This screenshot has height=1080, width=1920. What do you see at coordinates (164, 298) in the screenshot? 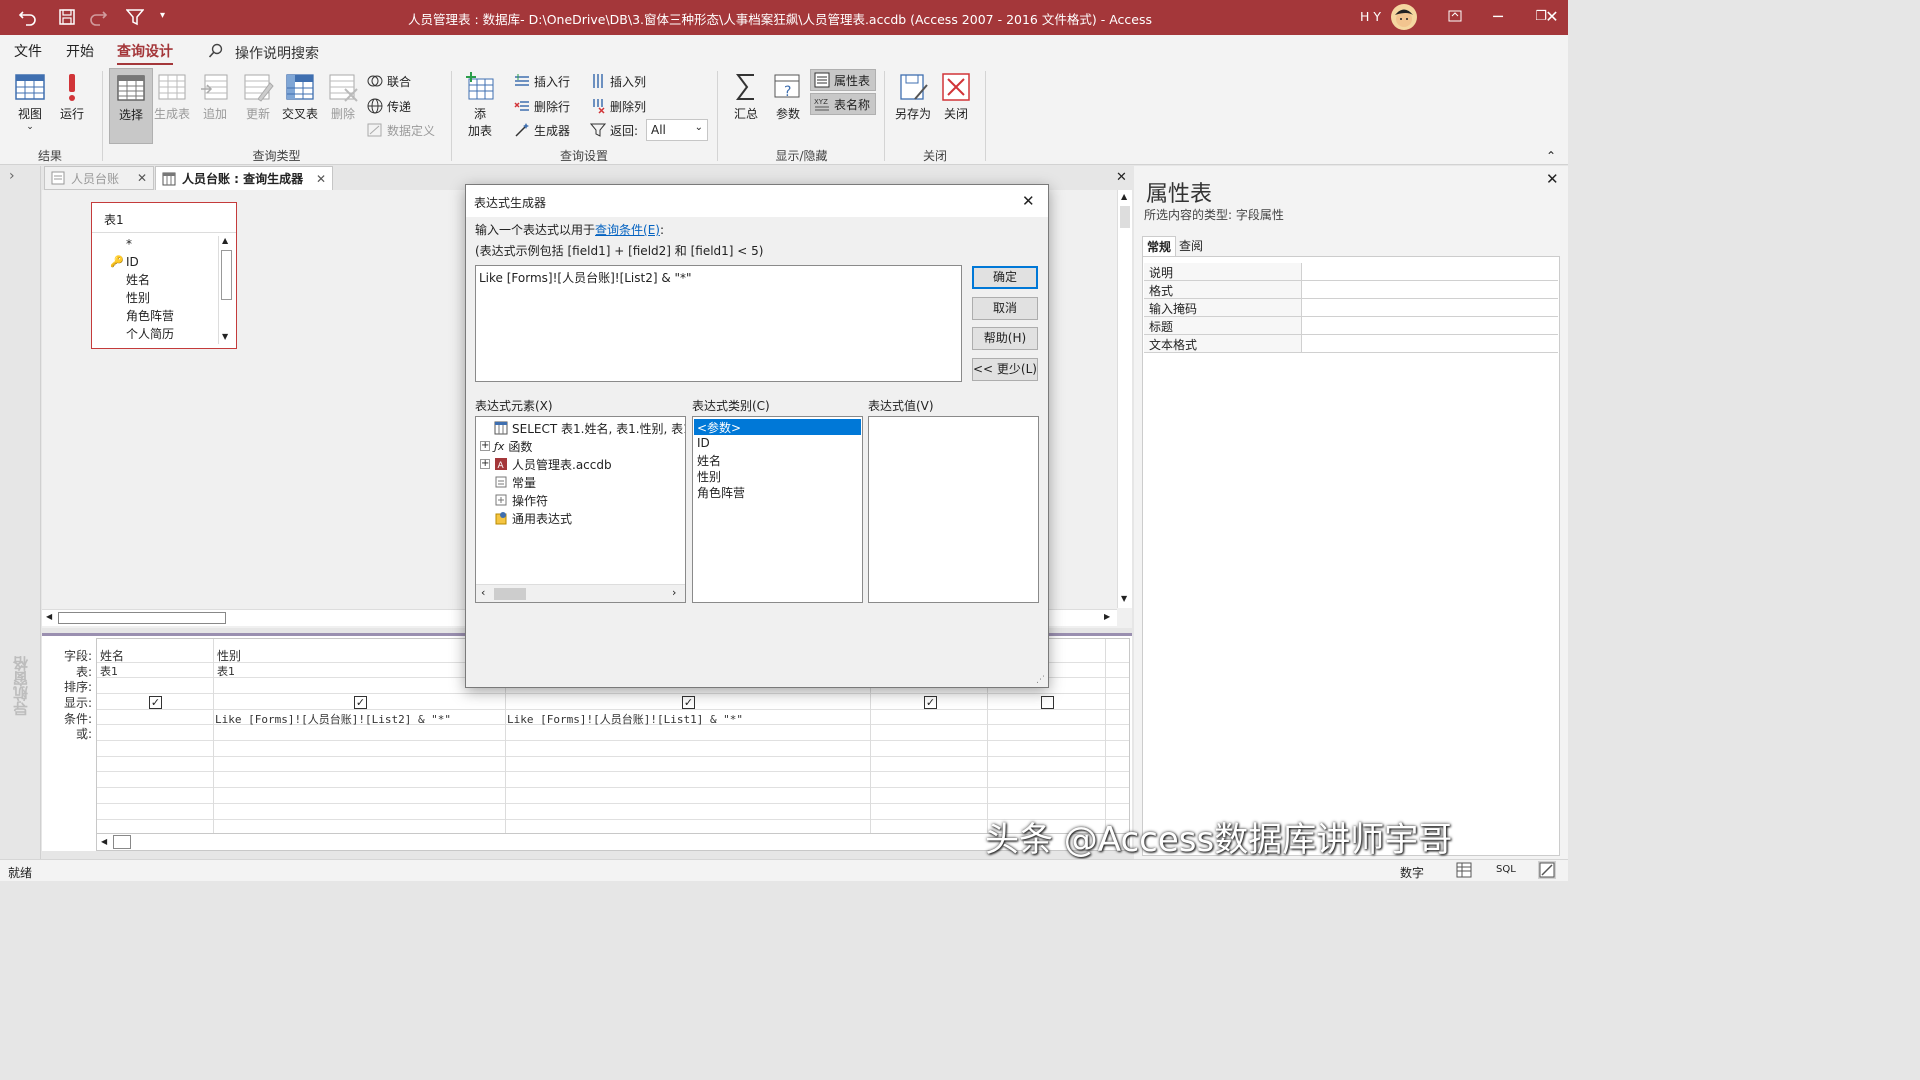
I see `field-item: 性别` at bounding box center [164, 298].